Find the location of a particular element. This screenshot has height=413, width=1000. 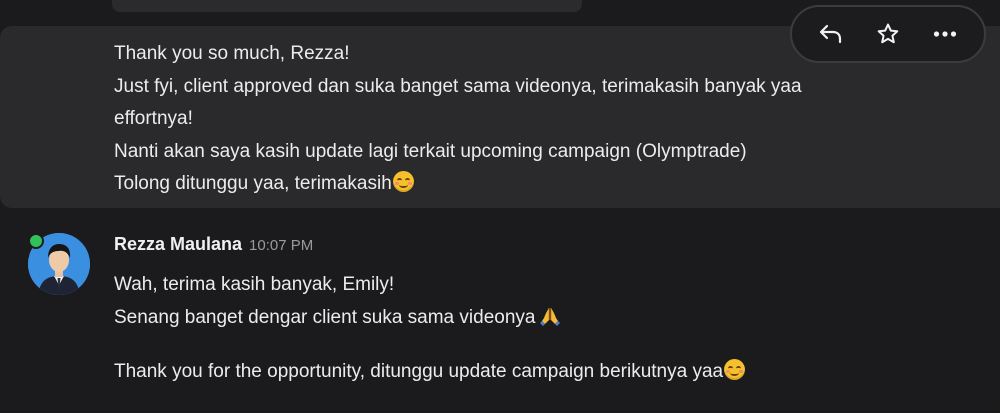

star-button is located at coordinates (888, 34).